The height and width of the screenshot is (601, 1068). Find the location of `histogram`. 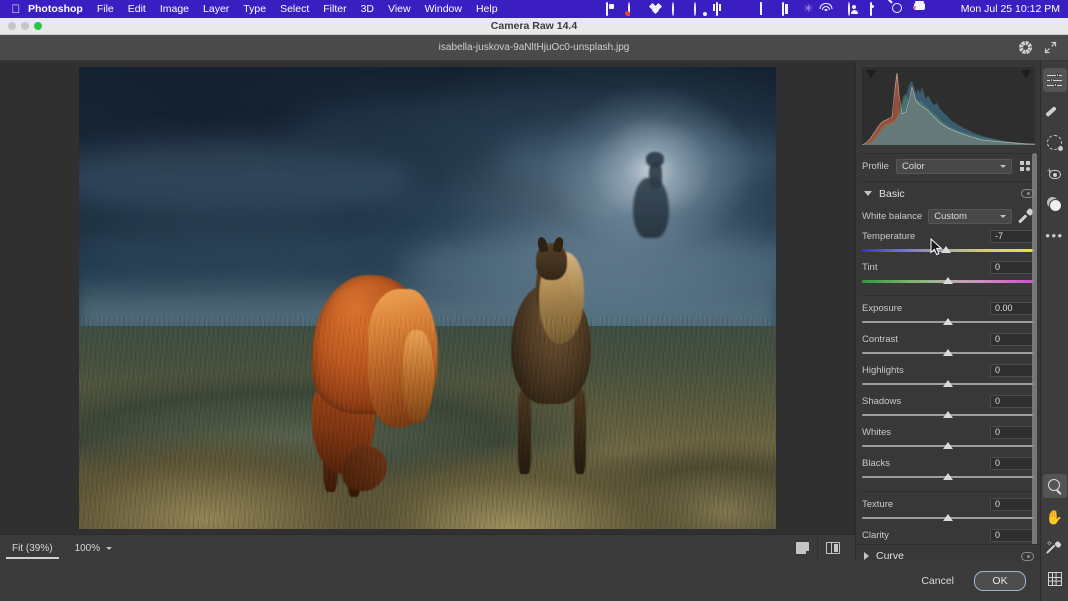

histogram is located at coordinates (948, 106).